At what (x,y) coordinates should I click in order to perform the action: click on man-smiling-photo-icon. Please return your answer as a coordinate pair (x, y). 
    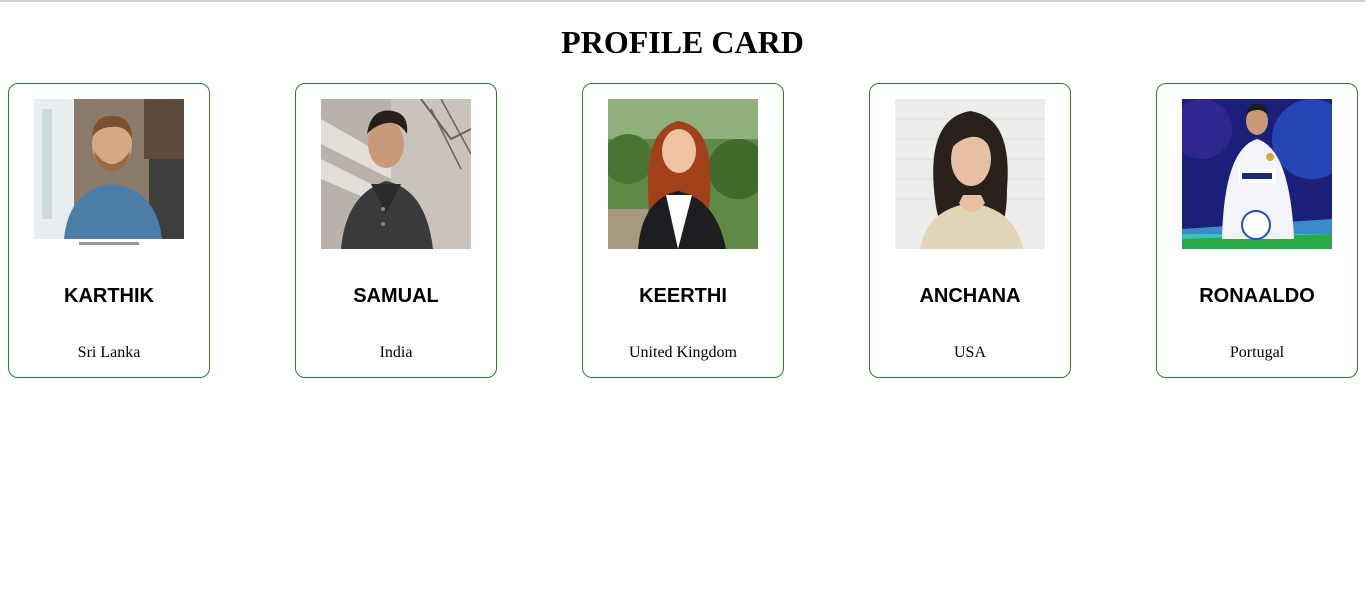
    Looking at the image, I should click on (109, 174).